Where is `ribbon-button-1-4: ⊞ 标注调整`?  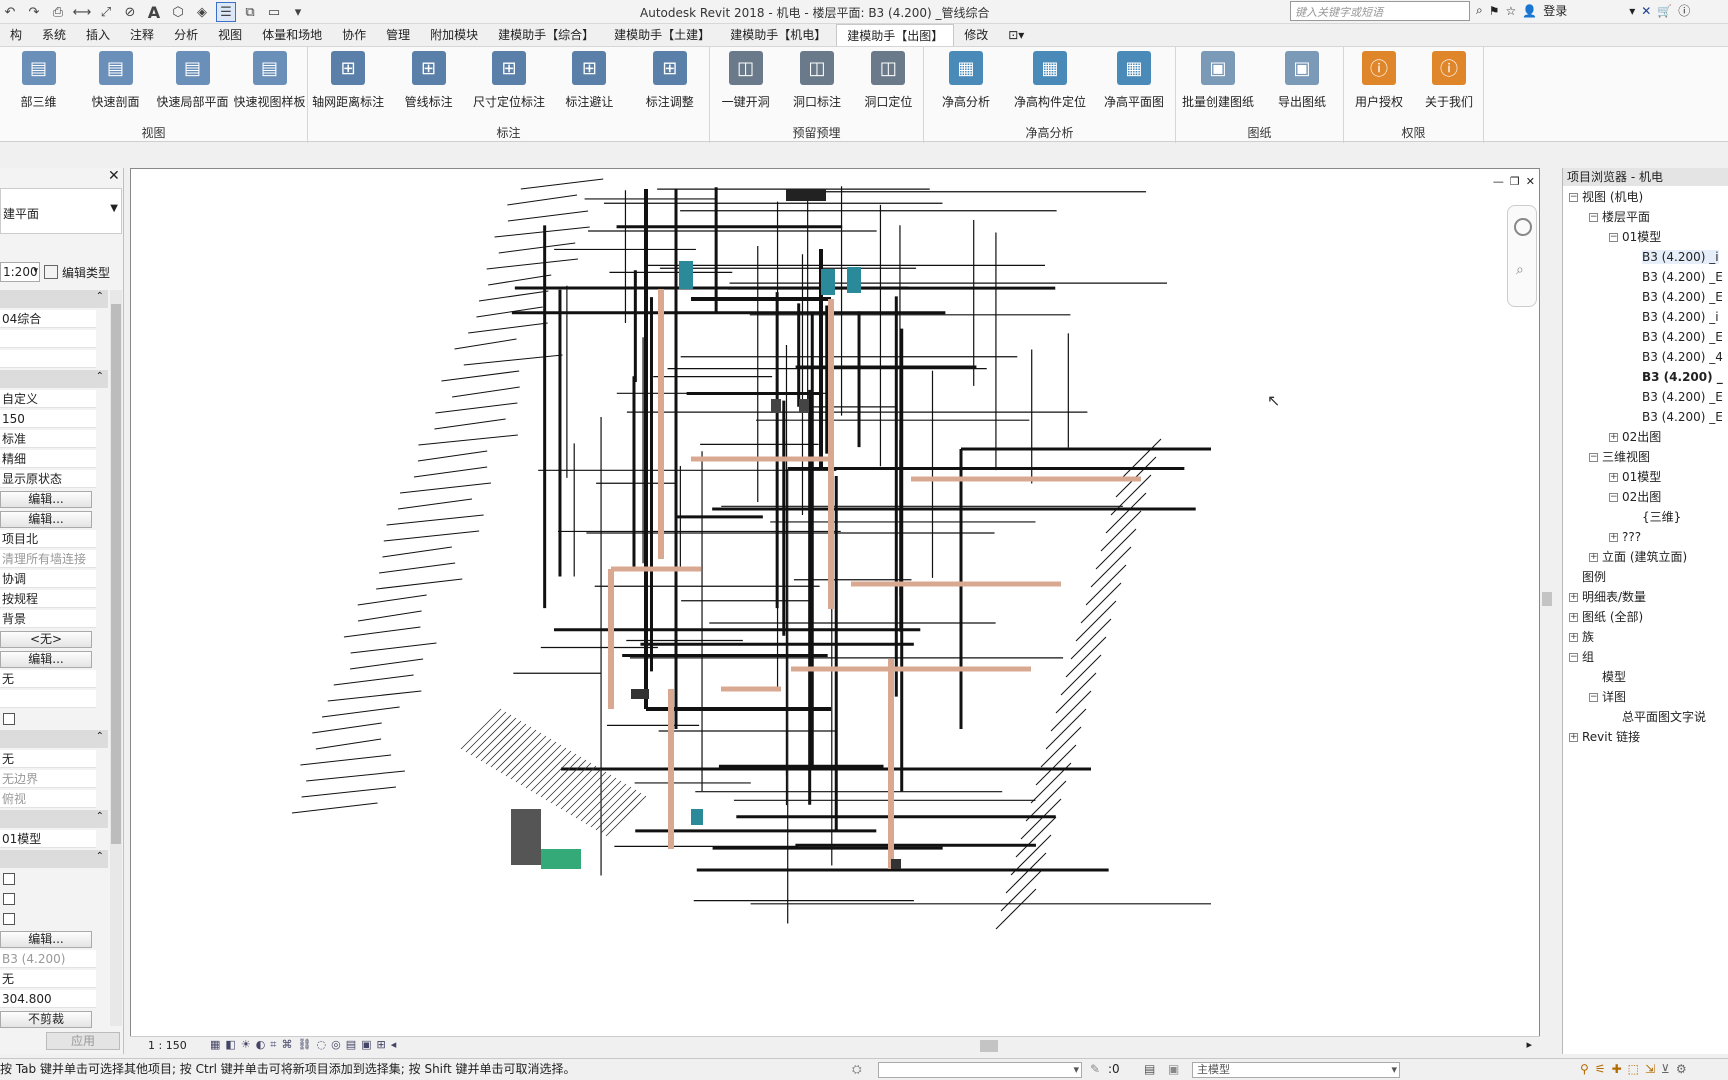 ribbon-button-1-4: ⊞ 标注调整 is located at coordinates (670, 80).